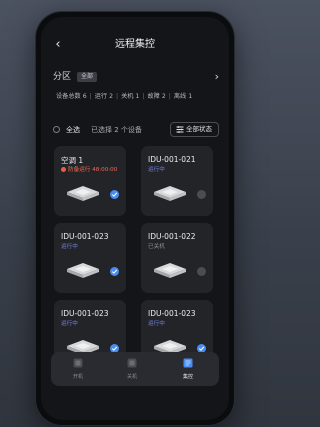  I want to click on page-title: 远程集控, so click(135, 44).